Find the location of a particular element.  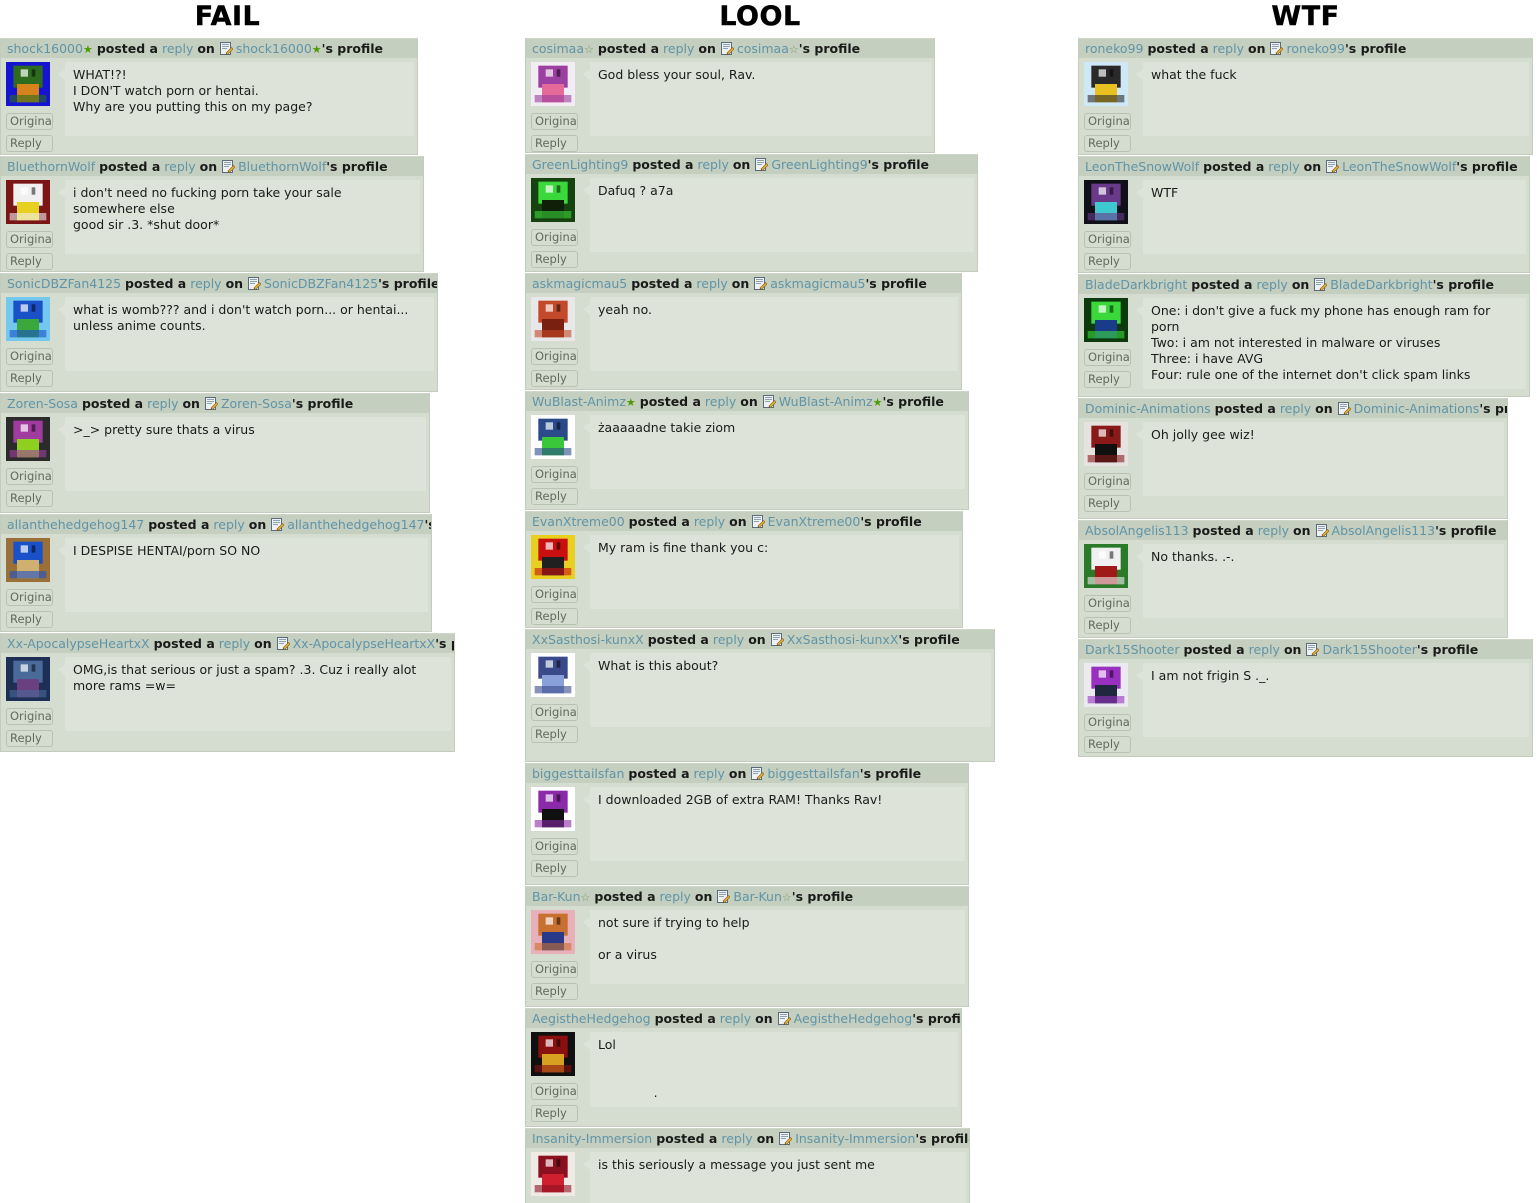

profile-owner-link: LeonTheSnowWolf is located at coordinates (1399, 166).